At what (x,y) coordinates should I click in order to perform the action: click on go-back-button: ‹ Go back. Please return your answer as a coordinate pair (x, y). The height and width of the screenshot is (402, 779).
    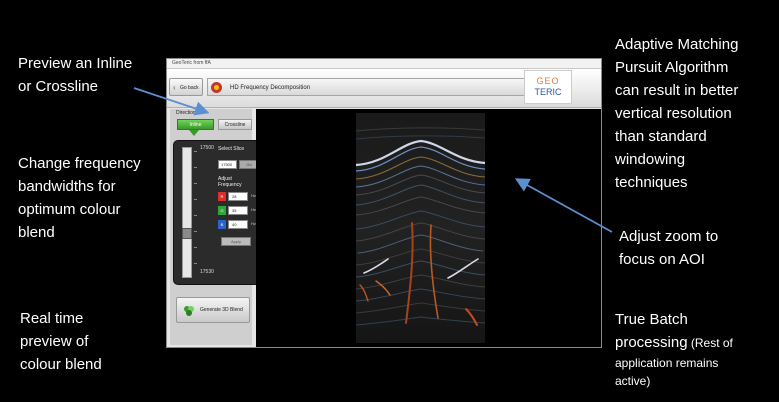
    Looking at the image, I should click on (186, 87).